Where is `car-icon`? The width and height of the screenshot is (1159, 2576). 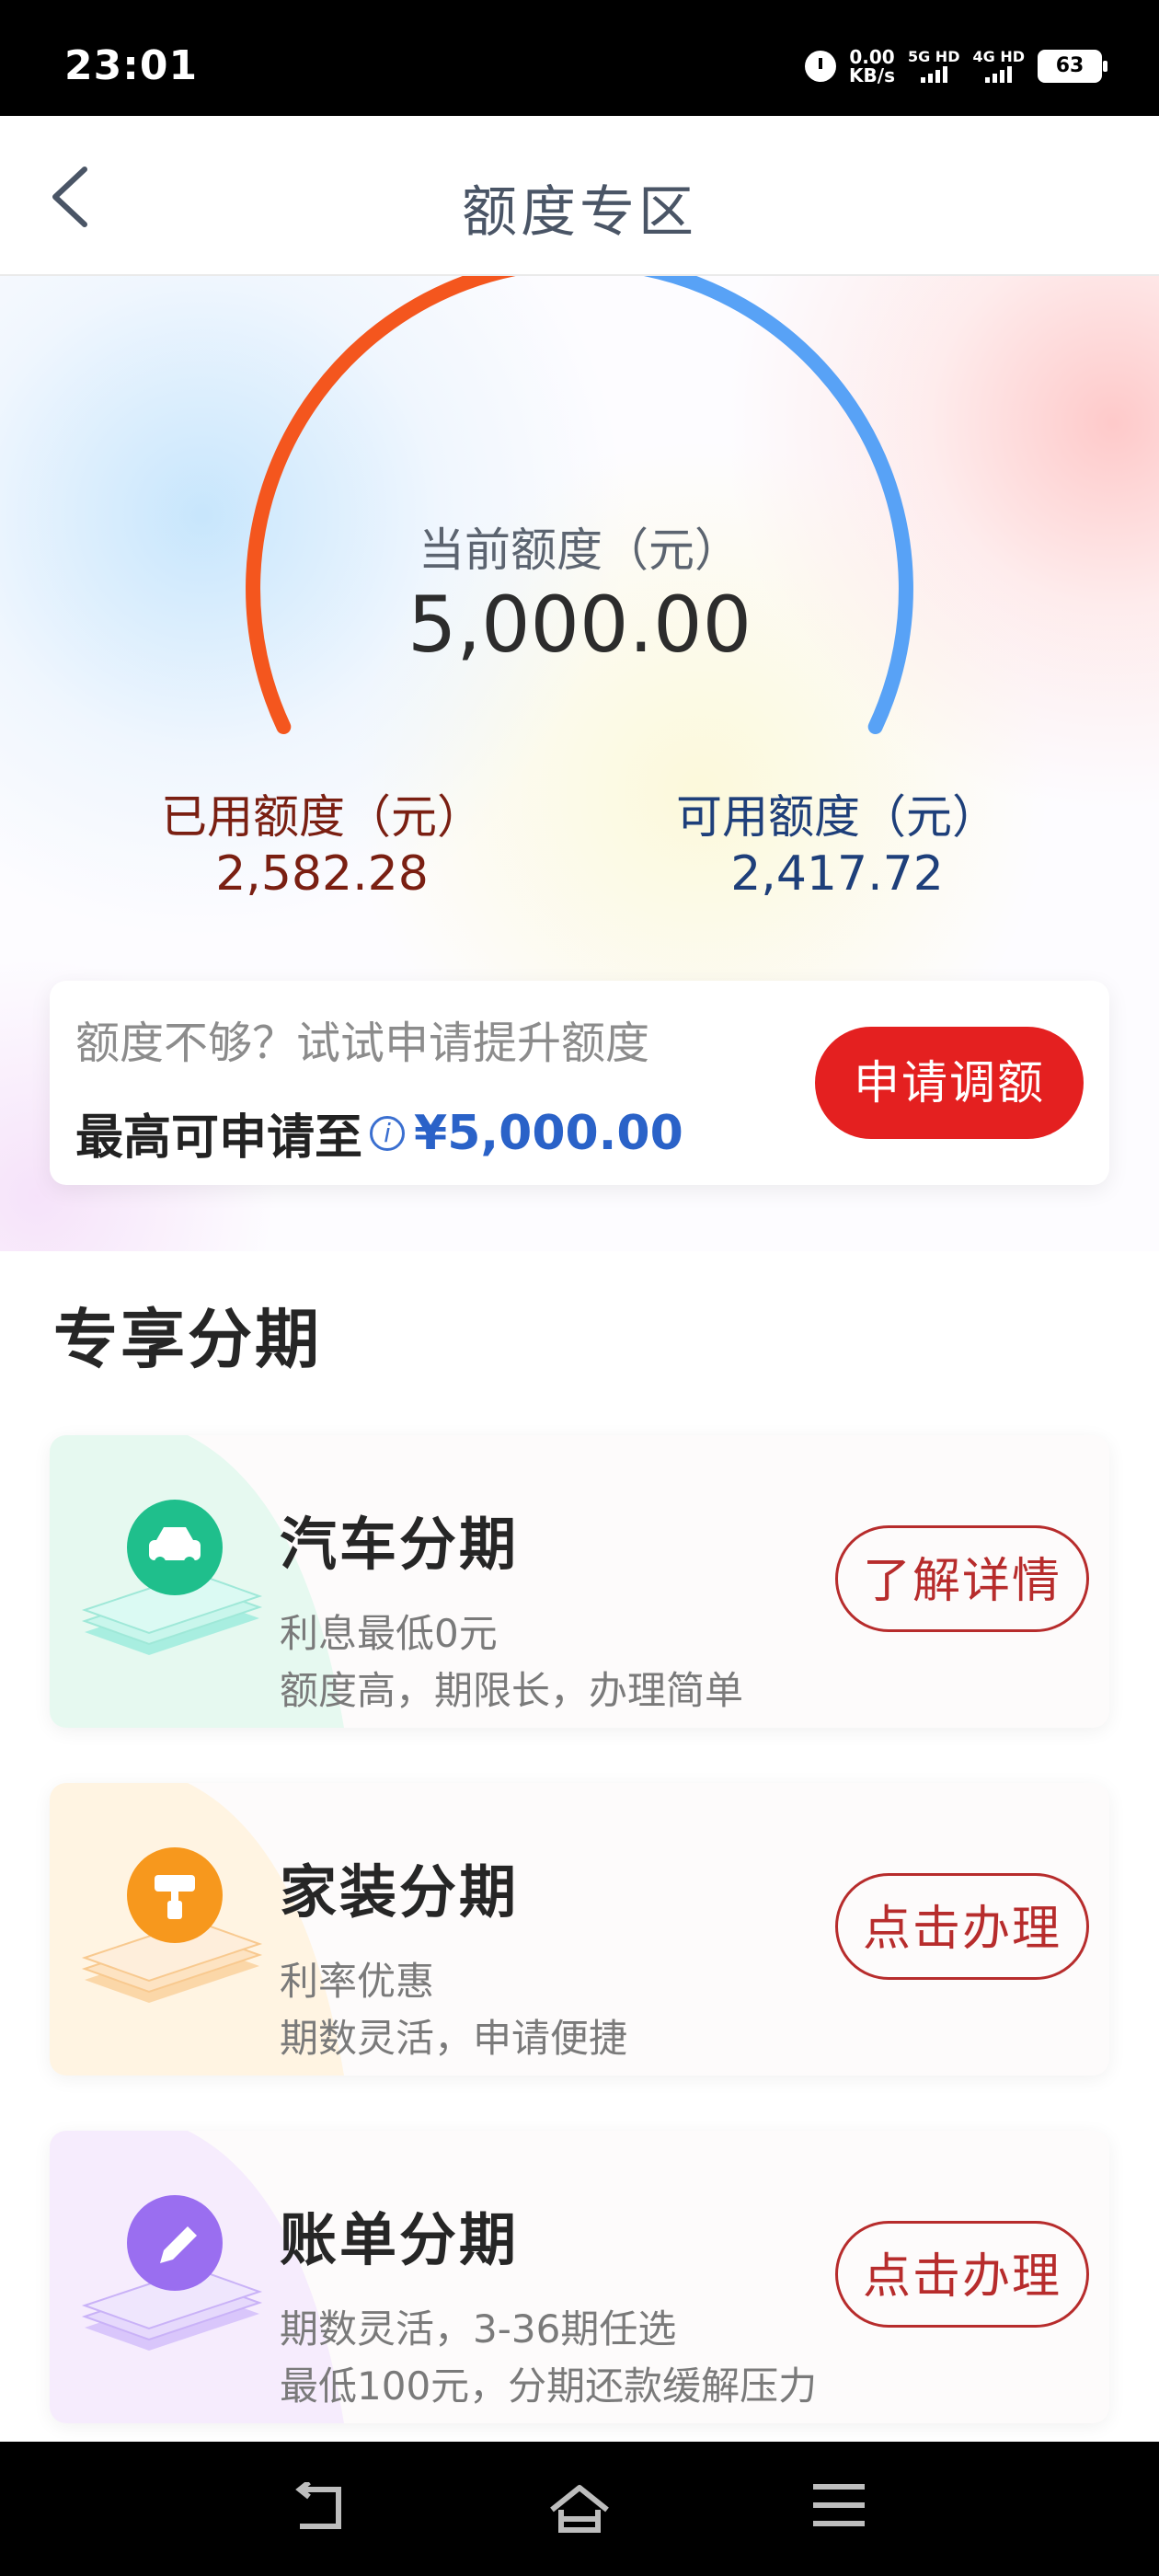 car-icon is located at coordinates (172, 1577).